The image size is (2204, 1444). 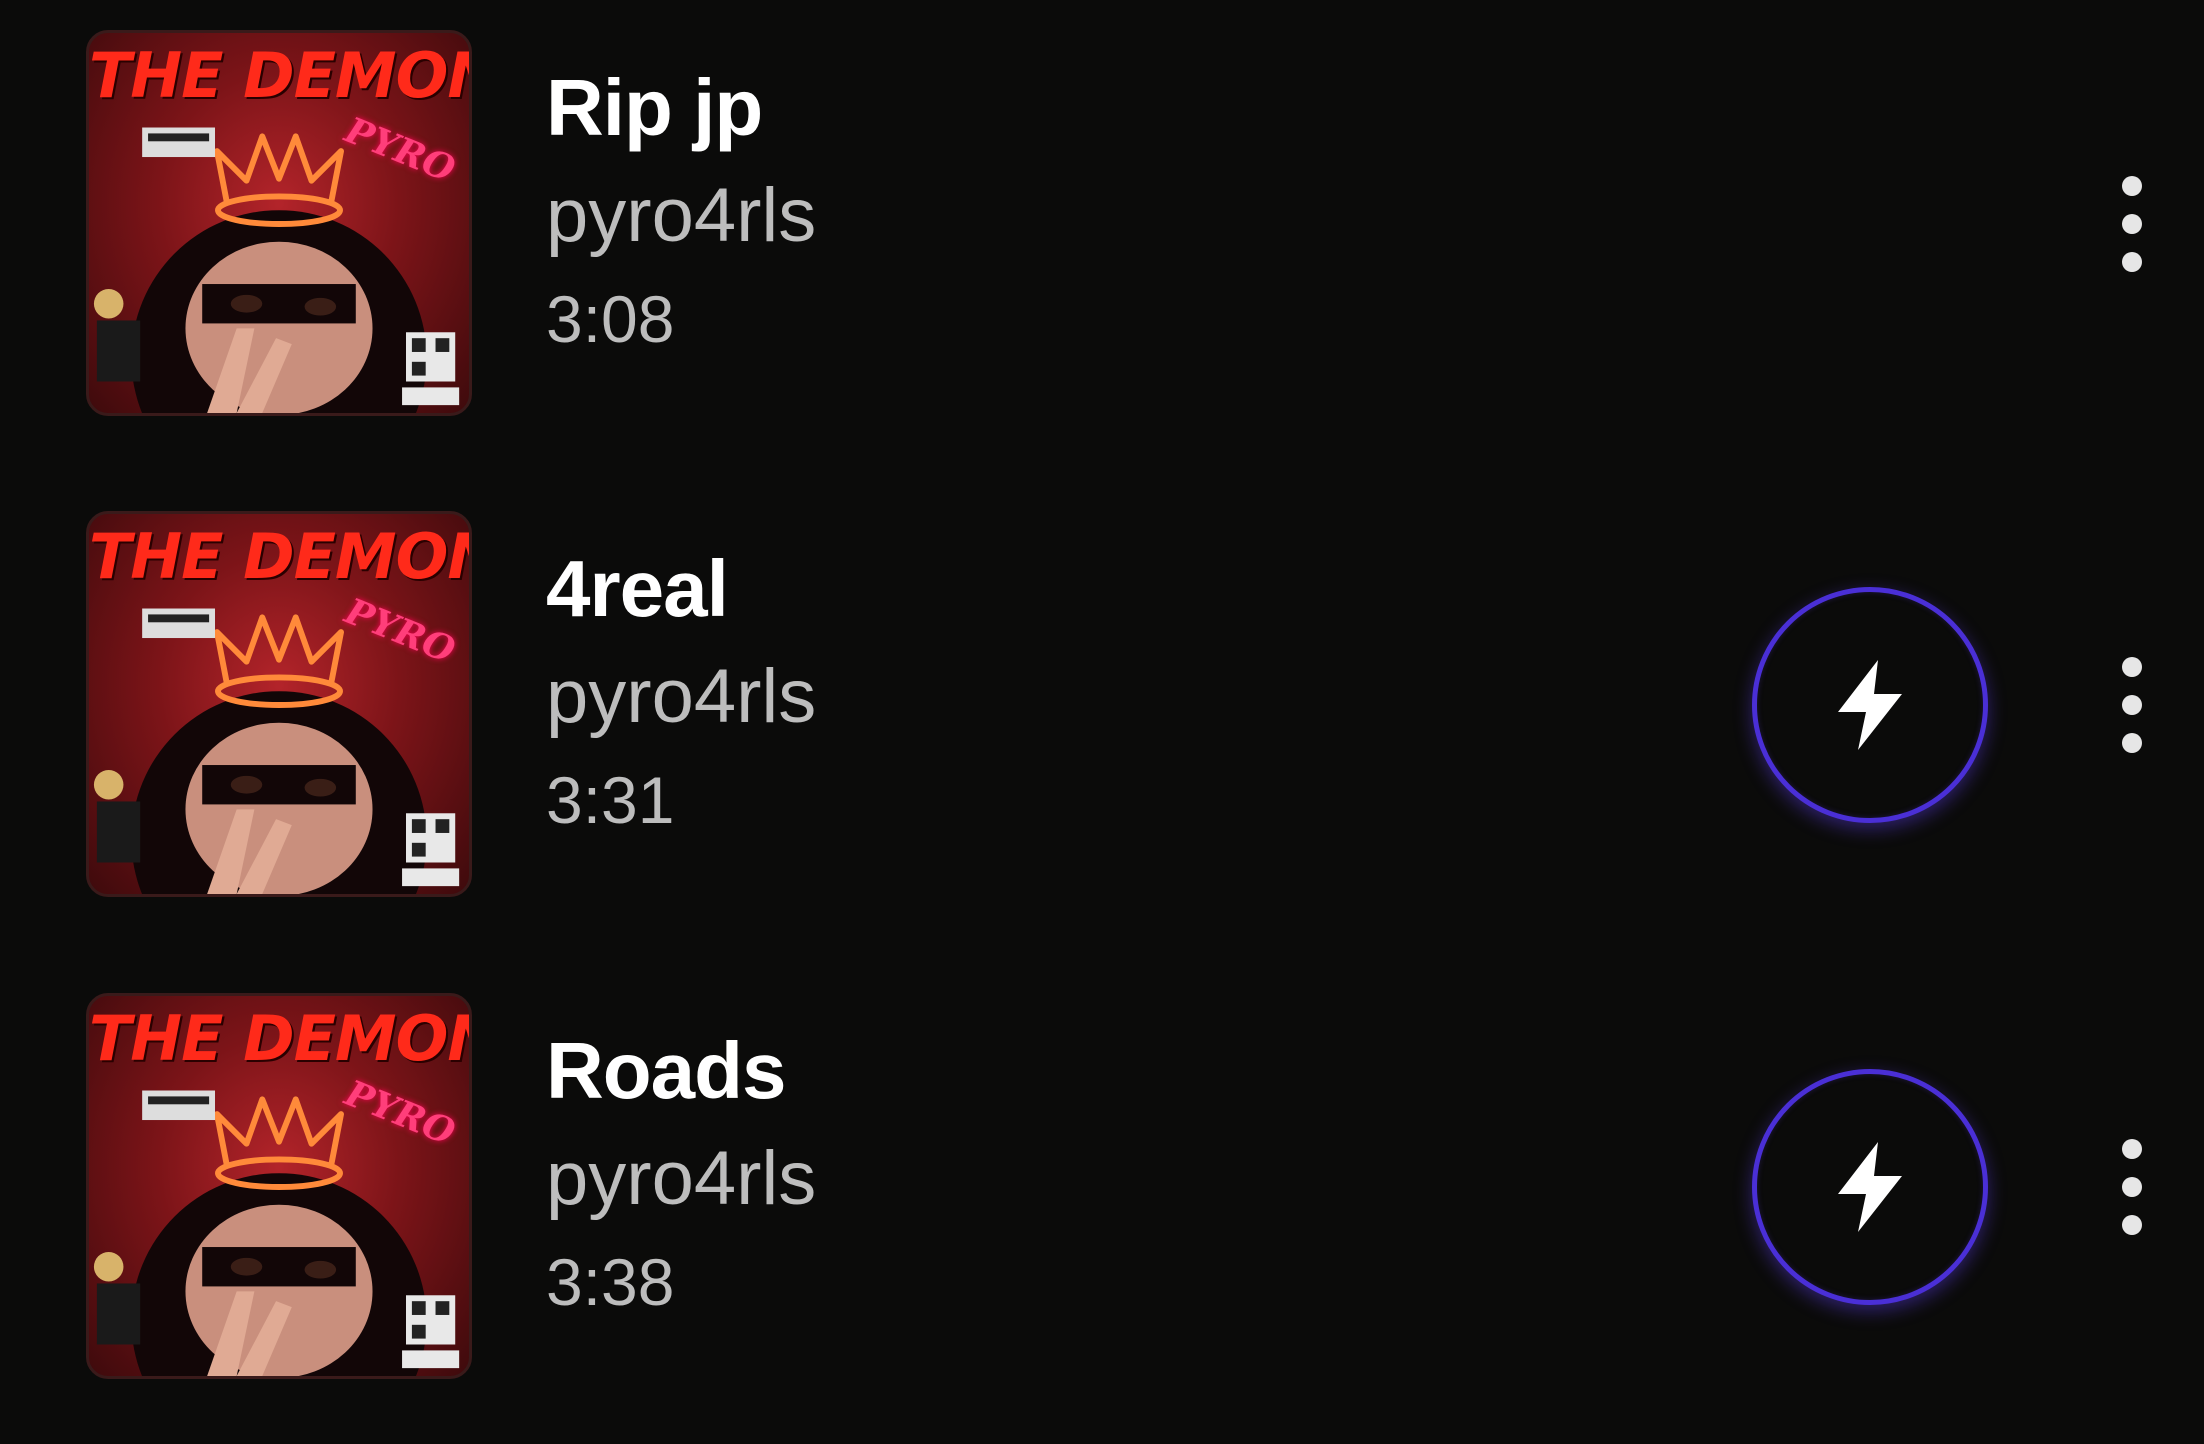 I want to click on track-info: Rip jp pyro4rls 3:08, so click(x=681, y=209).